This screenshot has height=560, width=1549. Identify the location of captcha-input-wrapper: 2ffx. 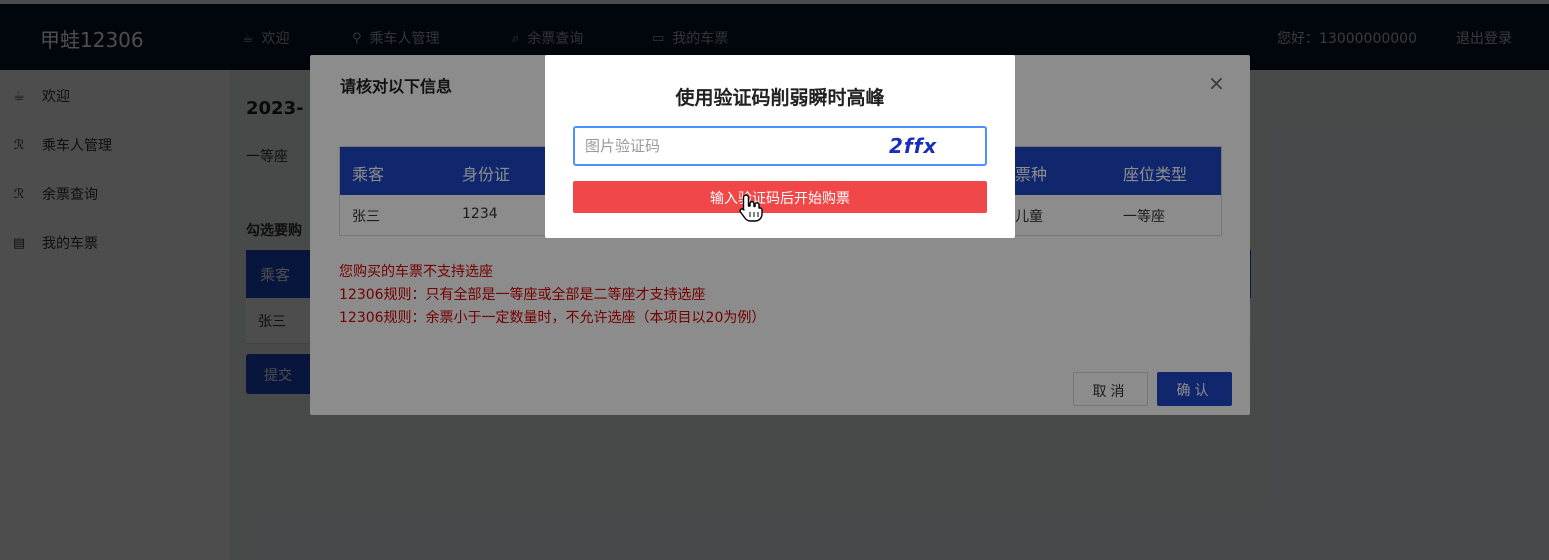
(780, 146).